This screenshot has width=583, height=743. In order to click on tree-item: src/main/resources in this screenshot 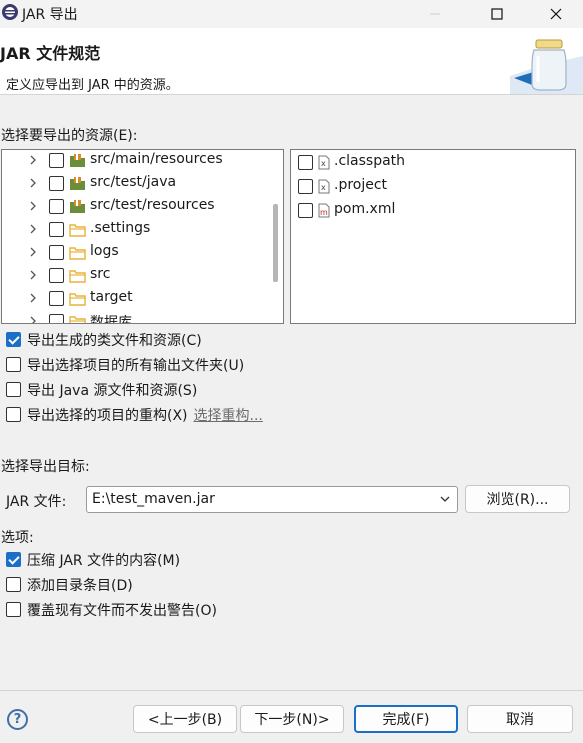, I will do `click(142, 161)`.